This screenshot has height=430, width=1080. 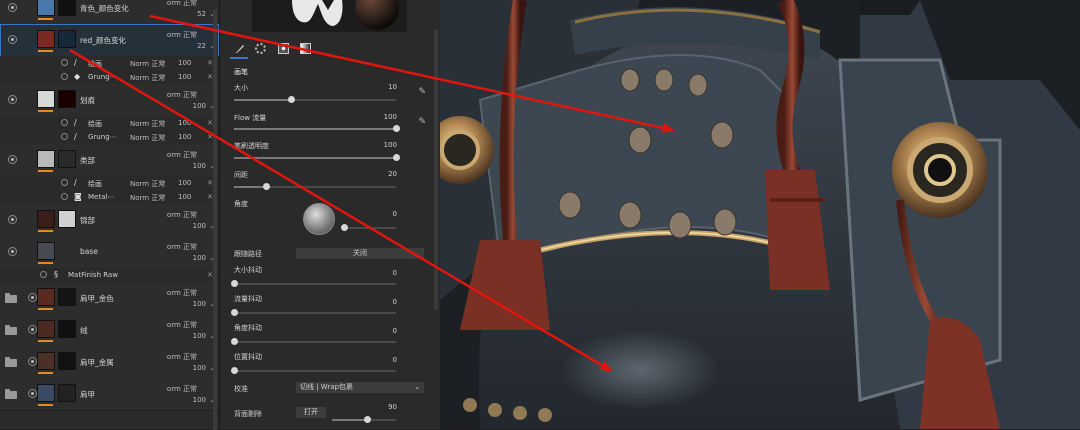 What do you see at coordinates (104, 8) in the screenshot?
I see `layer-name: 青色_颜色变化` at bounding box center [104, 8].